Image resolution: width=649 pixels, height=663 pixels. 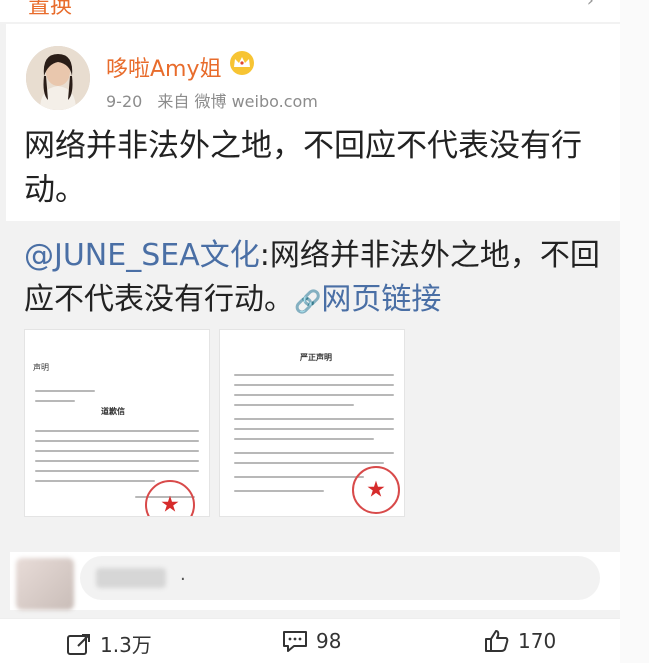 I want to click on username: 哆啦Amy姐, so click(x=164, y=67).